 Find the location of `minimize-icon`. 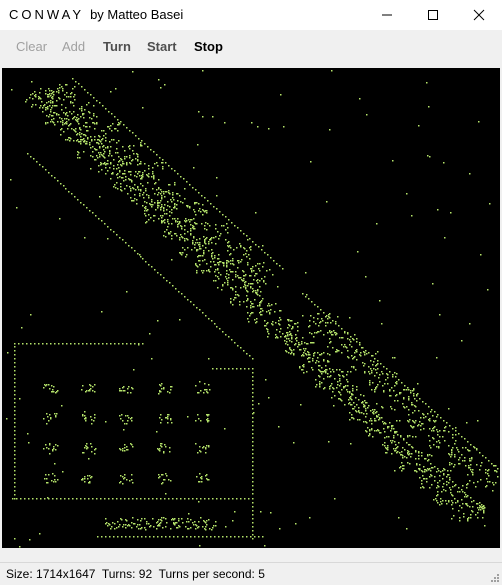

minimize-icon is located at coordinates (387, 15).